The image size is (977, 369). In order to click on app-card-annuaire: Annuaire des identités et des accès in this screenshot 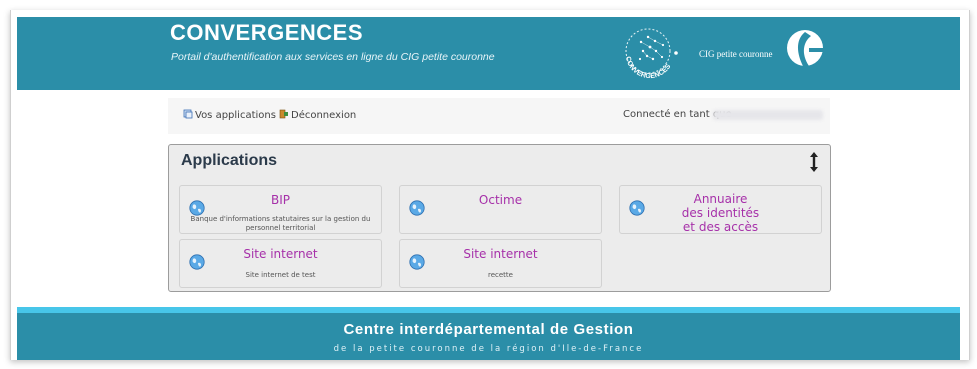, I will do `click(720, 209)`.